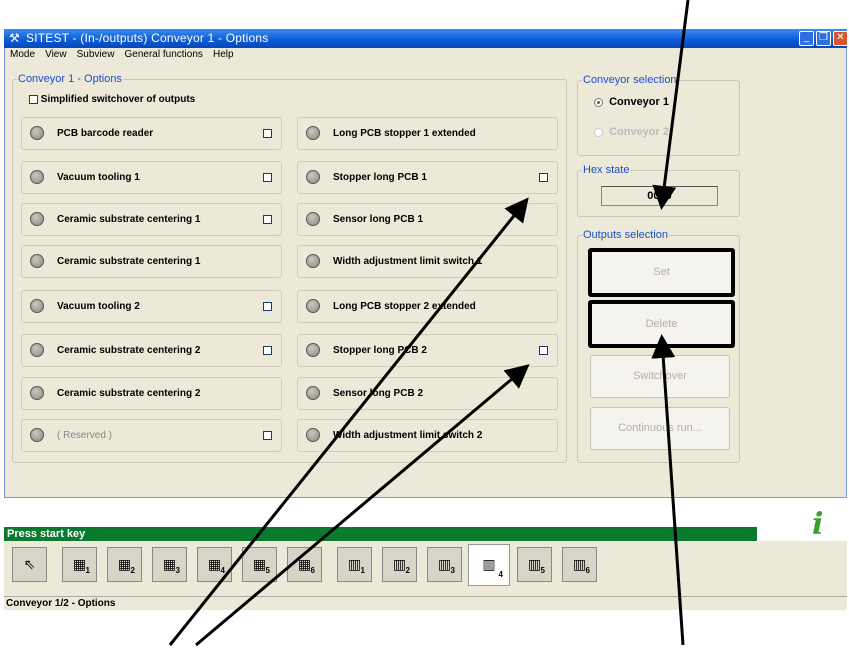 The height and width of the screenshot is (649, 849). What do you see at coordinates (129, 219) in the screenshot?
I see `io-label: Ceramic substrate centering 1` at bounding box center [129, 219].